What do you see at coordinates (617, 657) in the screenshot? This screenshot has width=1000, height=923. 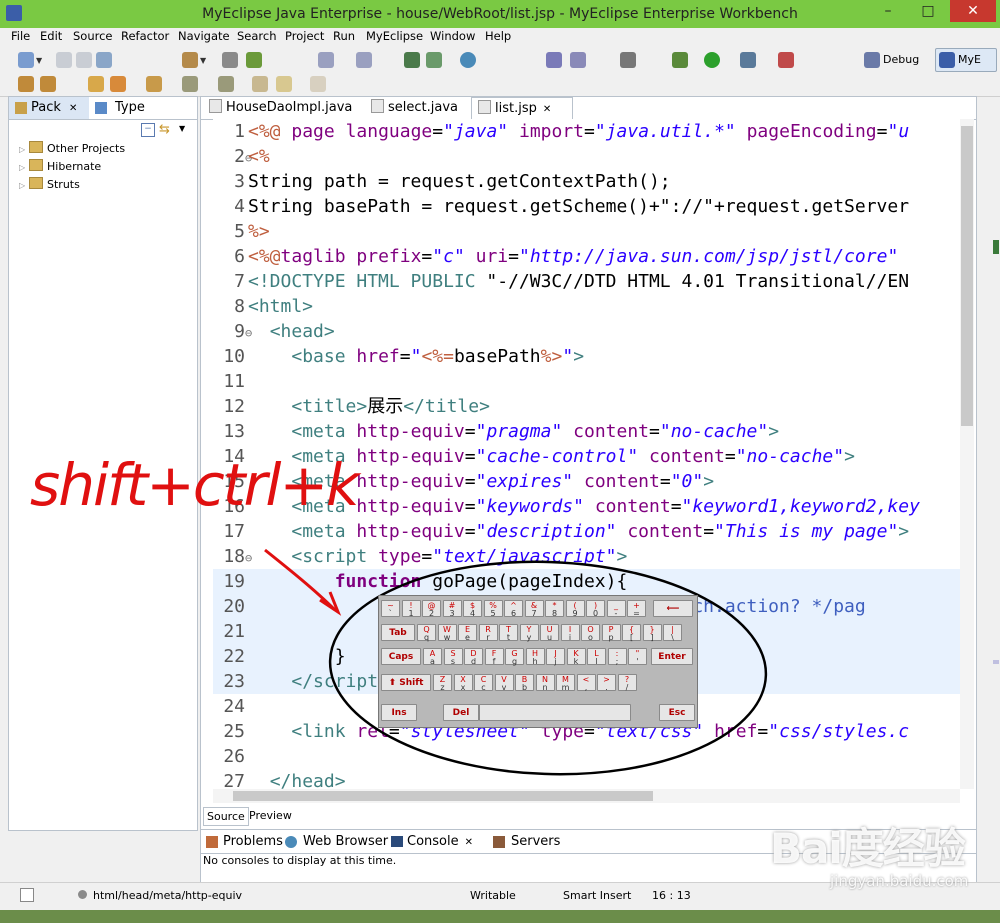 I see `key-;: :;` at bounding box center [617, 657].